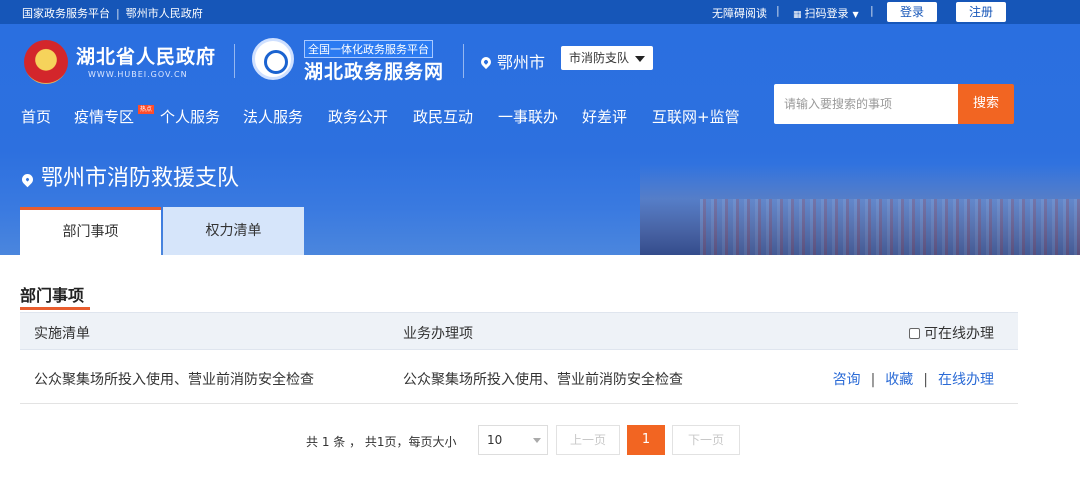 This screenshot has height=494, width=1080. What do you see at coordinates (381, 442) in the screenshot?
I see `pagination-info: 共 1 条 ， 共1页，每页大小` at bounding box center [381, 442].